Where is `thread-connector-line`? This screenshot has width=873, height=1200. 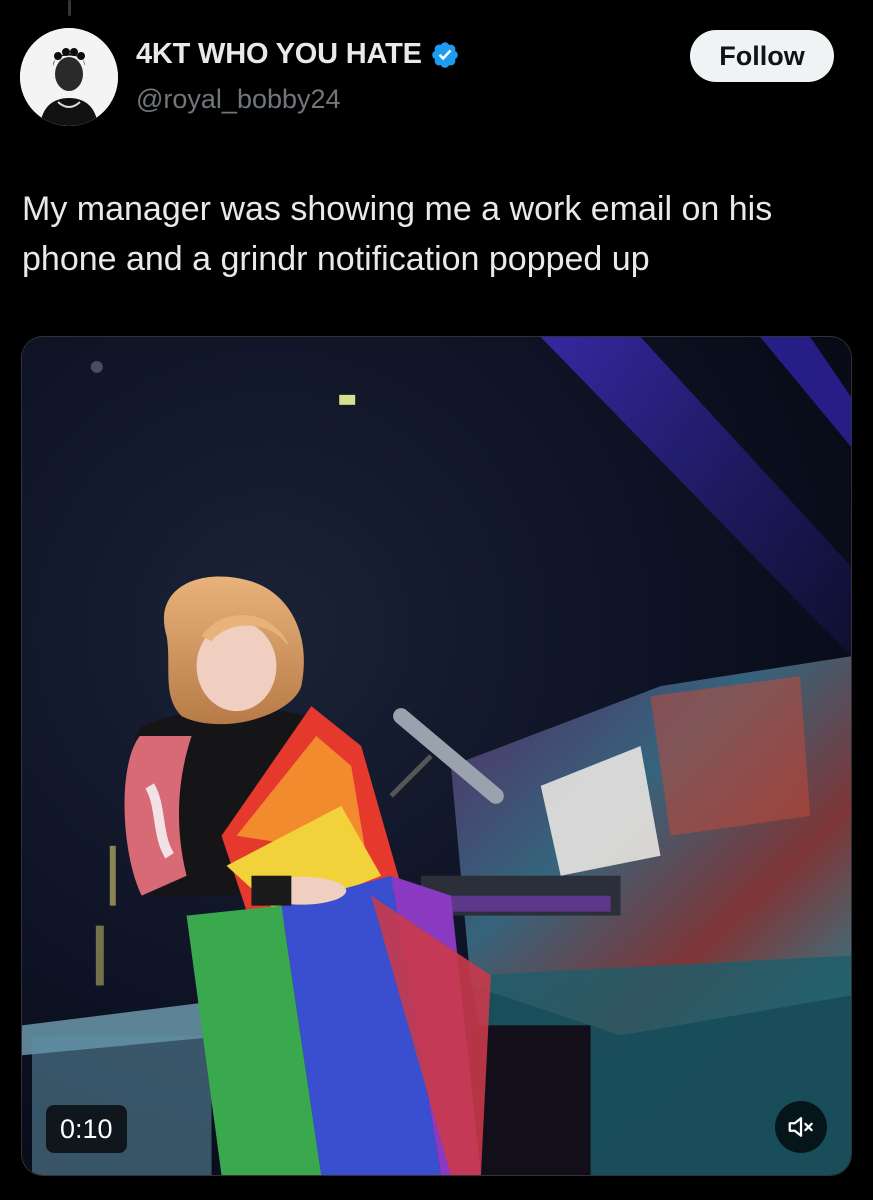
thread-connector-line is located at coordinates (69, 8).